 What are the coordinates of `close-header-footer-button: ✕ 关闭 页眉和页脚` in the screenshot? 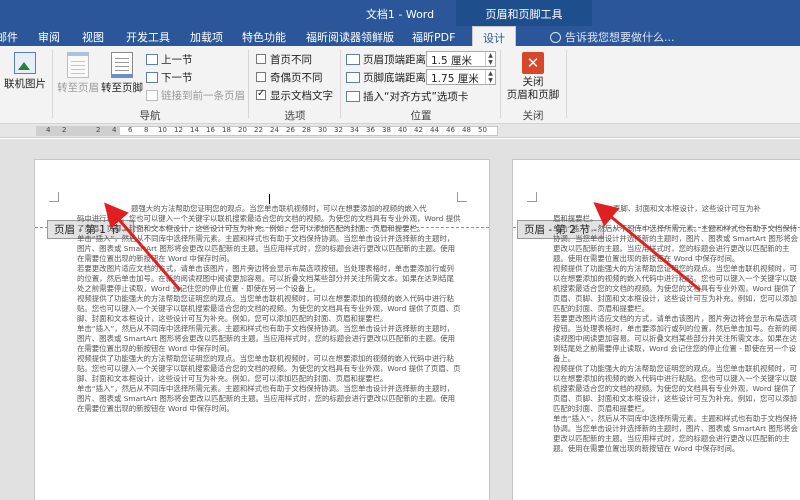 It's located at (533, 77).